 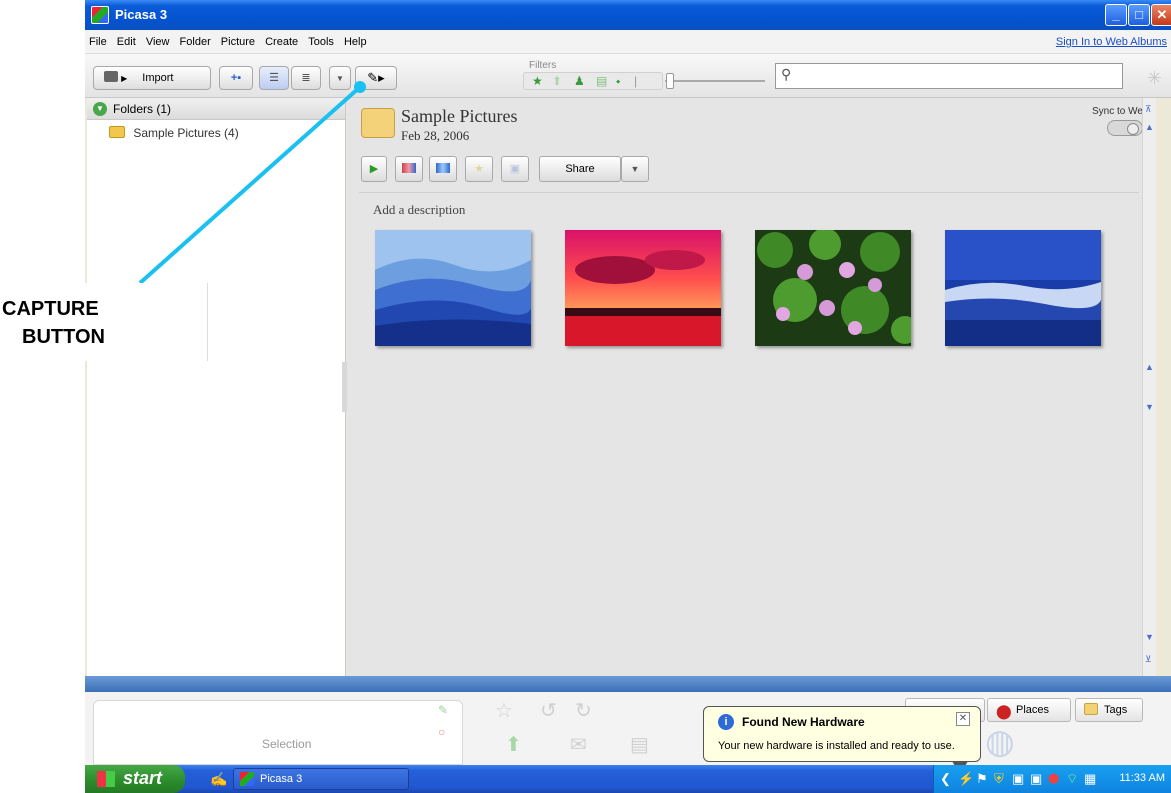 What do you see at coordinates (1116, 15) in the screenshot?
I see `minimize-button: _` at bounding box center [1116, 15].